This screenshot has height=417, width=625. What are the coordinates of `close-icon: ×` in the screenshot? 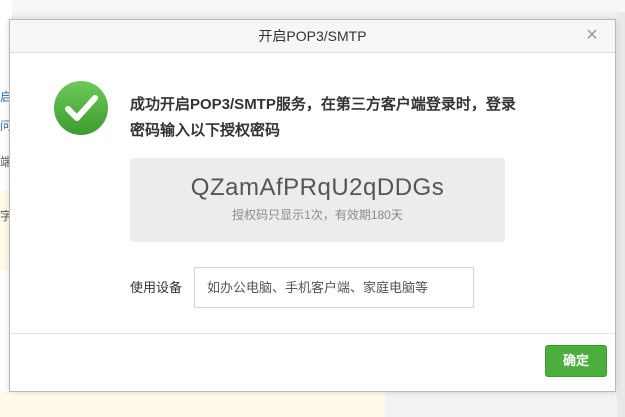 It's located at (592, 35).